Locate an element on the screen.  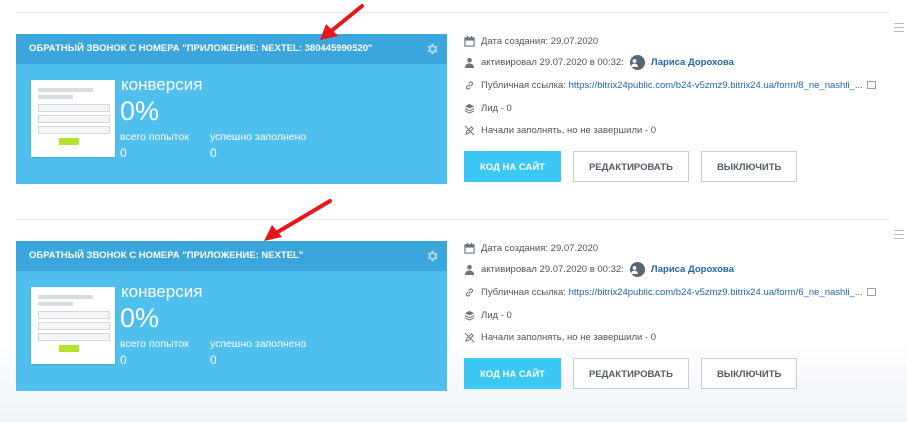
middle-separator is located at coordinates (453, 219).